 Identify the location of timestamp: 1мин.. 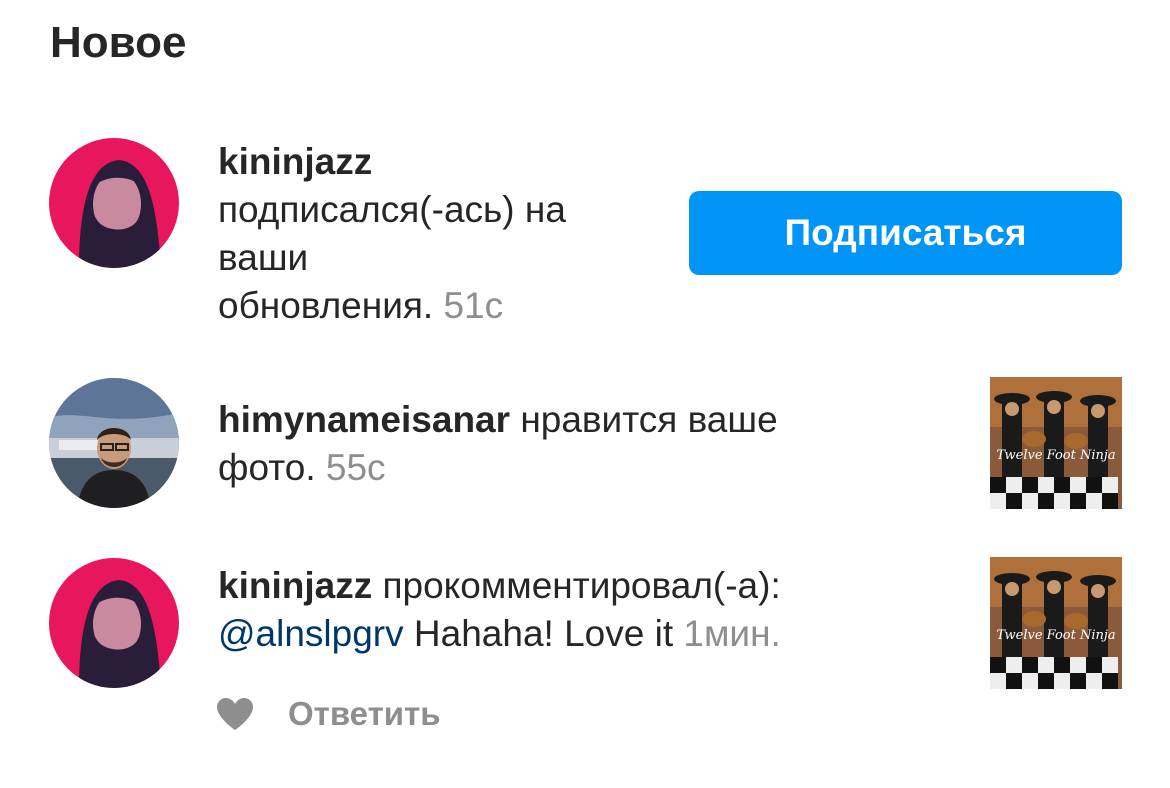
(732, 633).